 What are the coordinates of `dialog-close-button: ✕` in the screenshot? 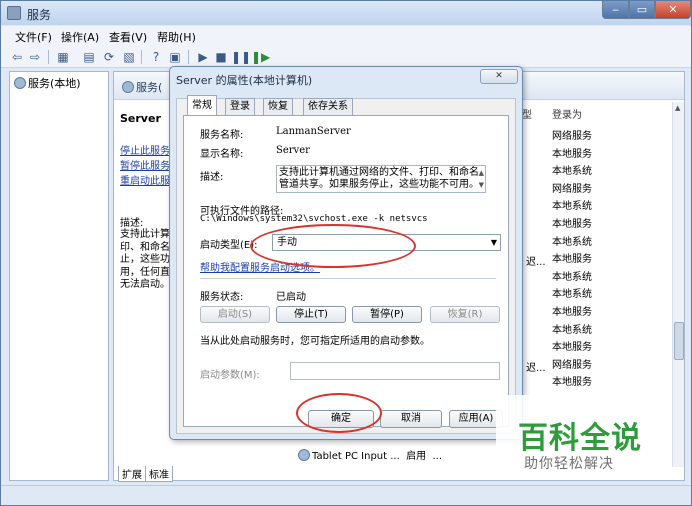 It's located at (499, 76).